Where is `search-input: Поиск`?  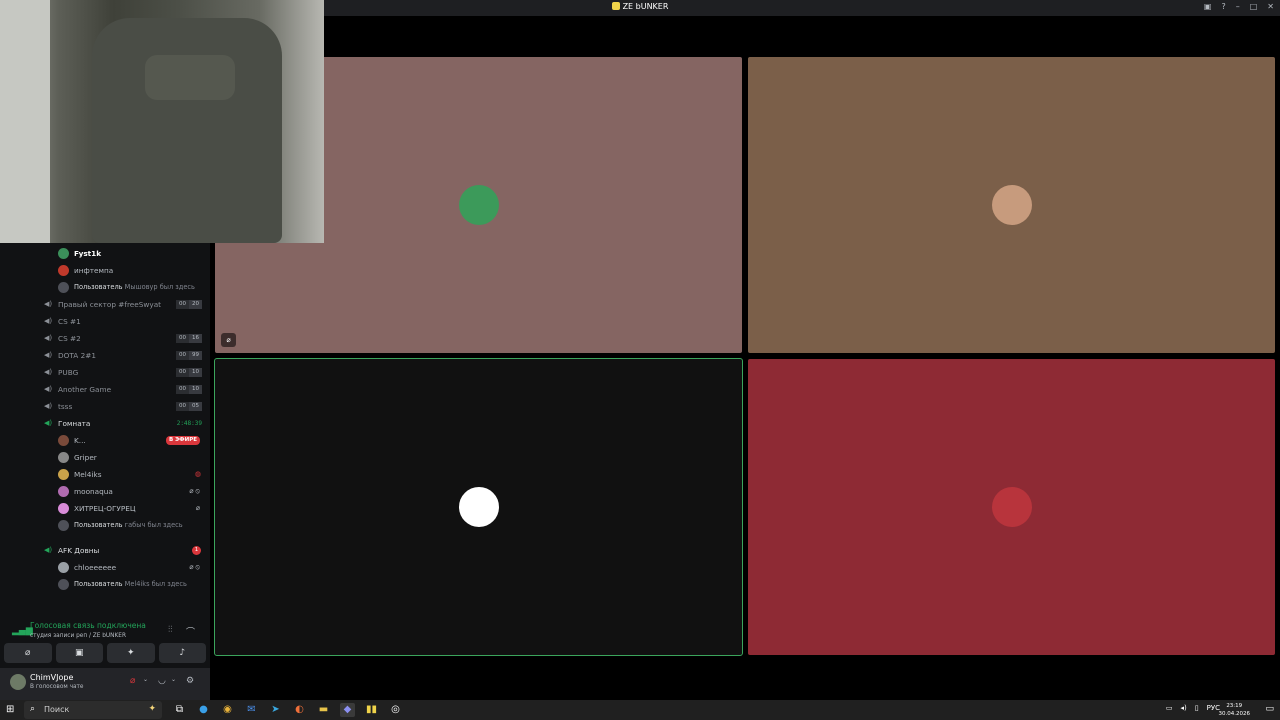
search-input: Поиск is located at coordinates (56, 709).